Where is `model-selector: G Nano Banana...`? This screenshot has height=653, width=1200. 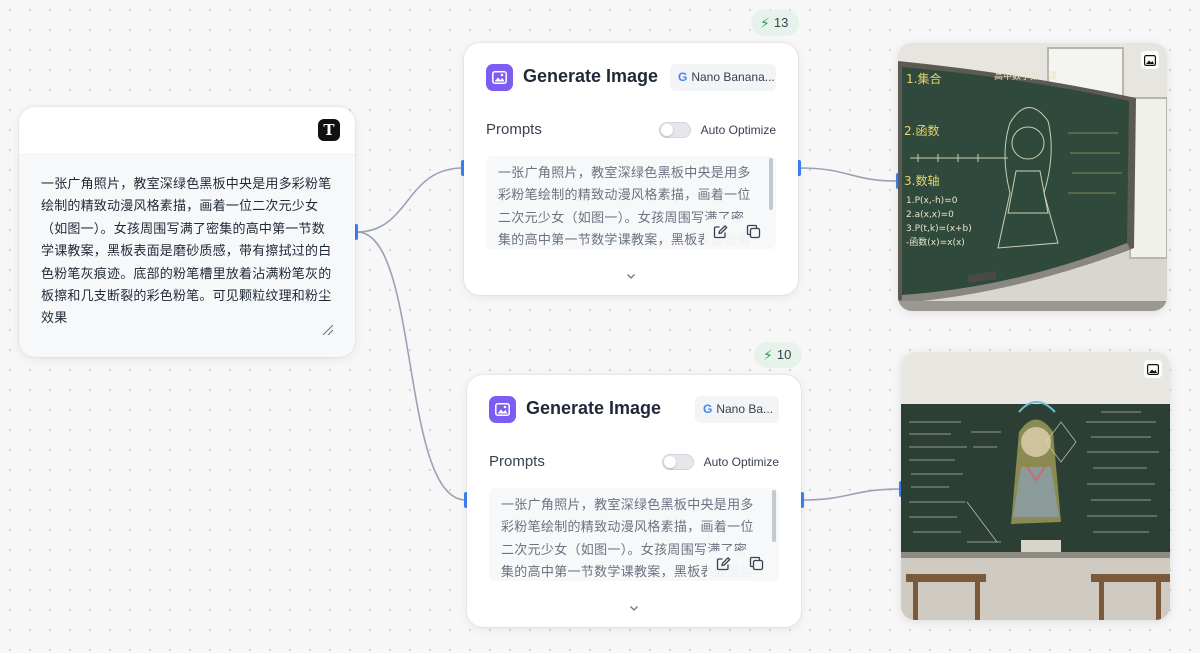 model-selector: G Nano Banana... is located at coordinates (723, 77).